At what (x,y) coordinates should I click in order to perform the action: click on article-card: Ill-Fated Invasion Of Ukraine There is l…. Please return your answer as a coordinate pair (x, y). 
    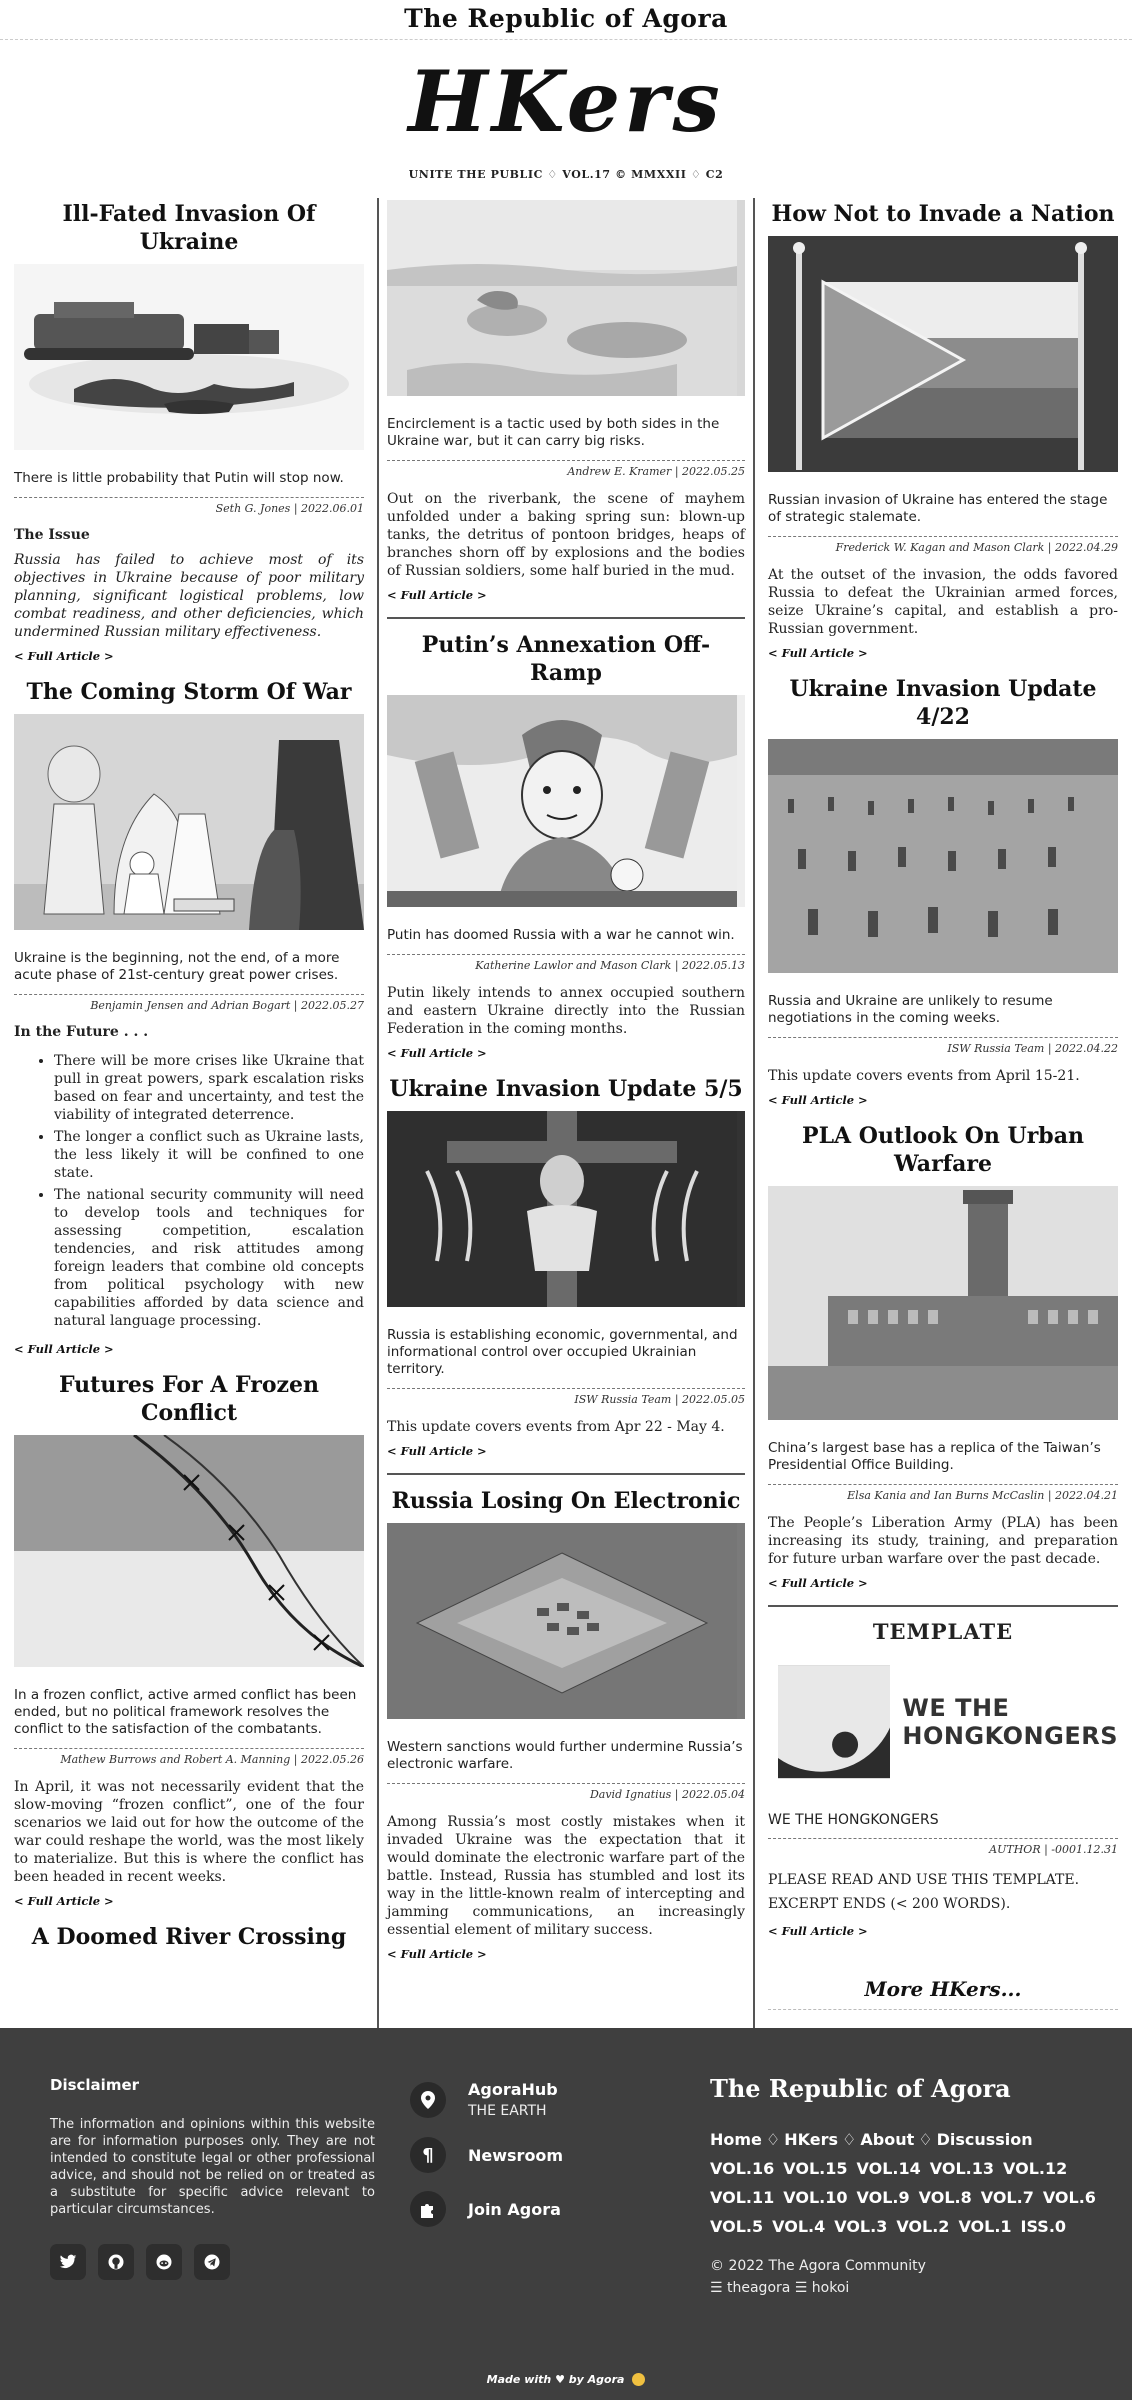
    Looking at the image, I should click on (189, 432).